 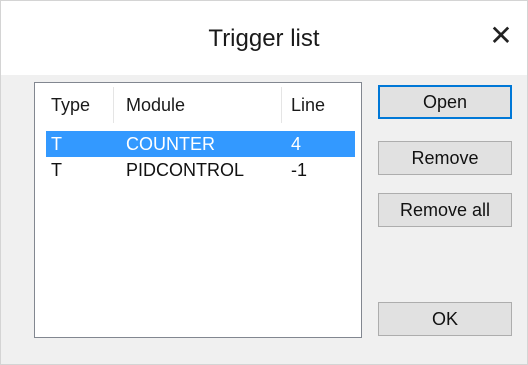 What do you see at coordinates (70, 105) in the screenshot?
I see `column-header-type: Type` at bounding box center [70, 105].